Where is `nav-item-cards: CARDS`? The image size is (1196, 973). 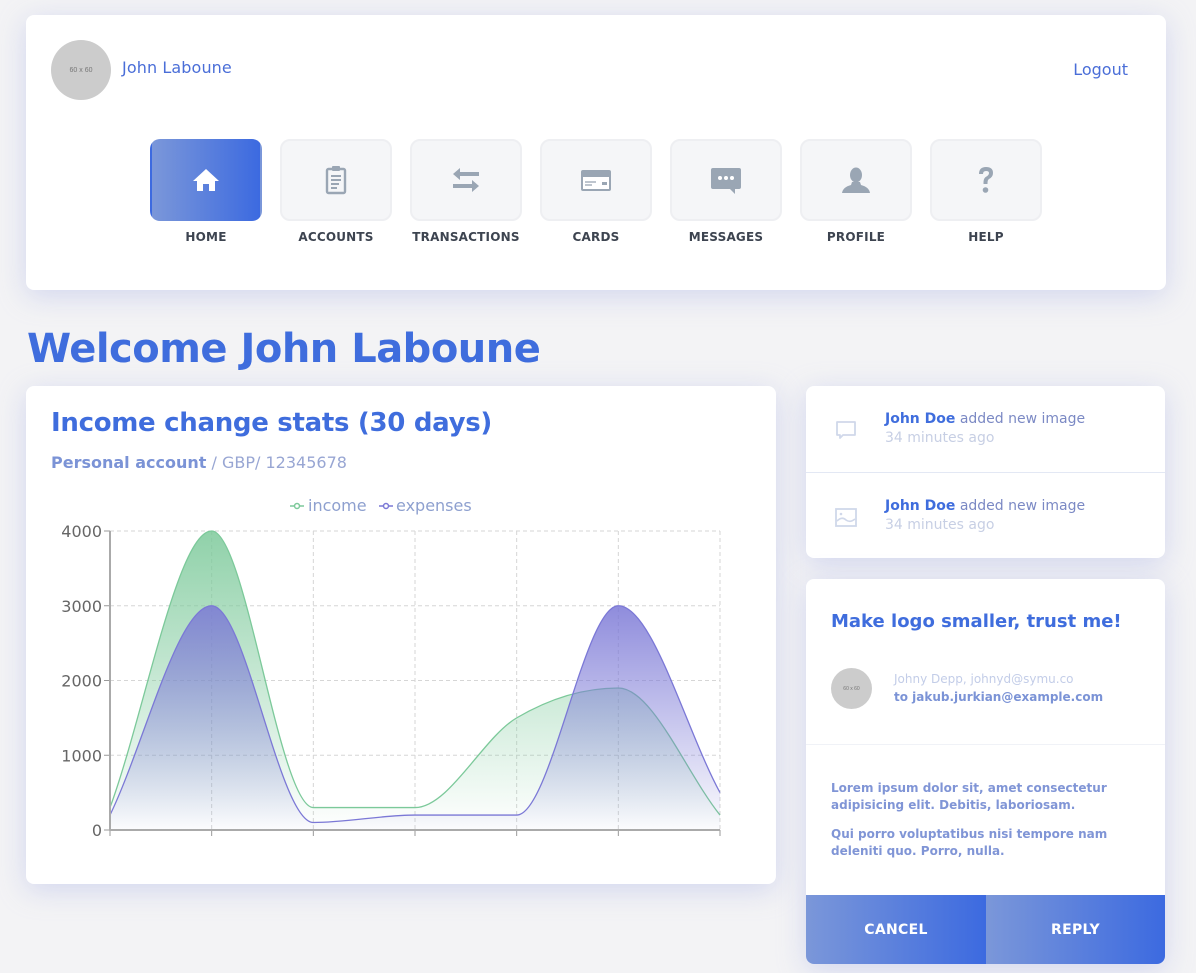
nav-item-cards: CARDS is located at coordinates (596, 191).